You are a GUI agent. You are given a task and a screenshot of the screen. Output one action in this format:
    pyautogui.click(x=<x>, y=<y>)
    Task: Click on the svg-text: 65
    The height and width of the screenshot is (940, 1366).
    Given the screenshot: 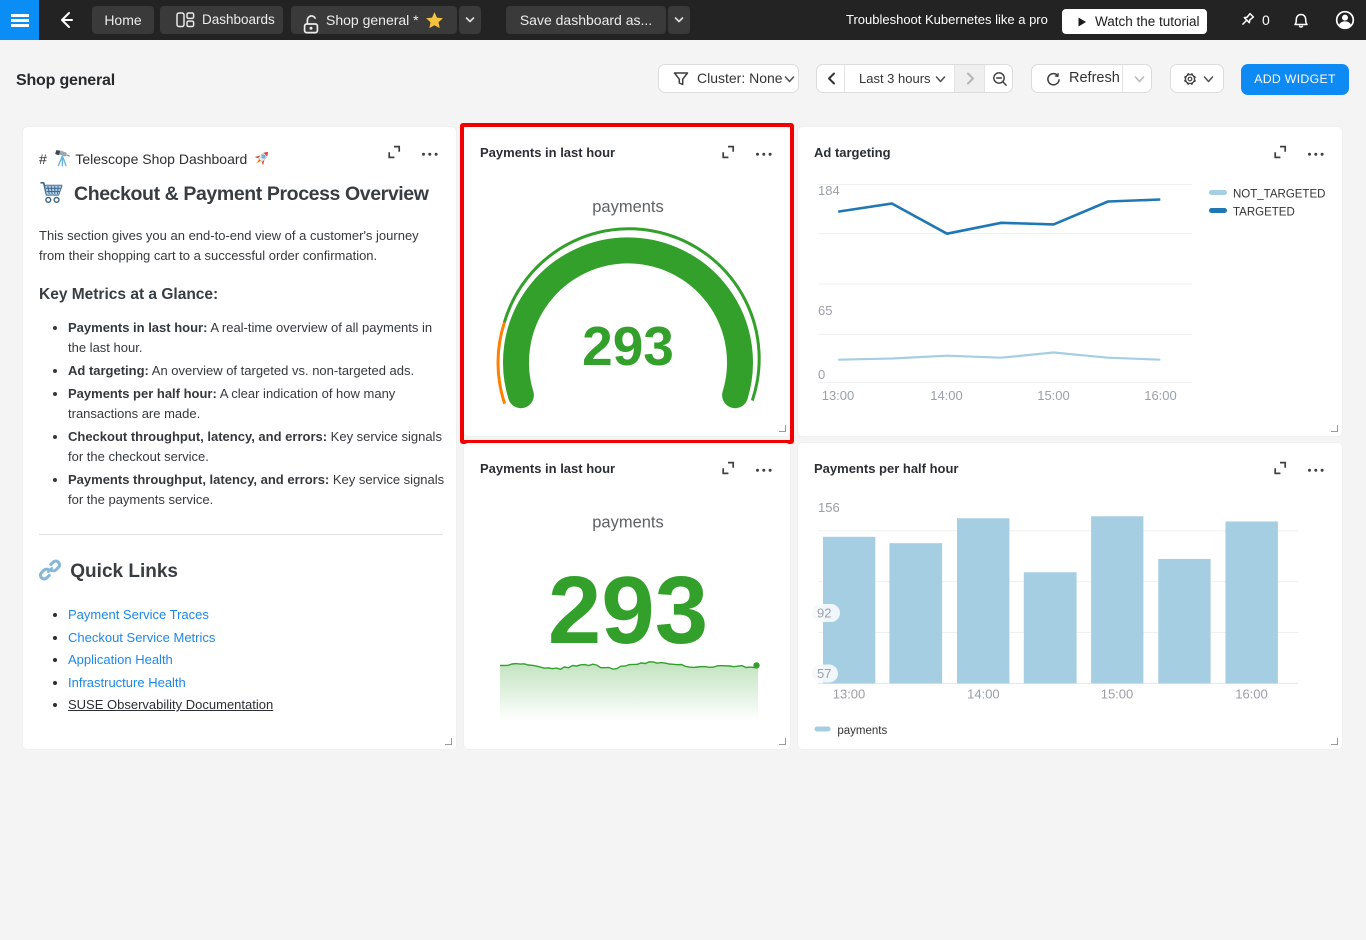 What is the action you would take?
    pyautogui.click(x=825, y=310)
    